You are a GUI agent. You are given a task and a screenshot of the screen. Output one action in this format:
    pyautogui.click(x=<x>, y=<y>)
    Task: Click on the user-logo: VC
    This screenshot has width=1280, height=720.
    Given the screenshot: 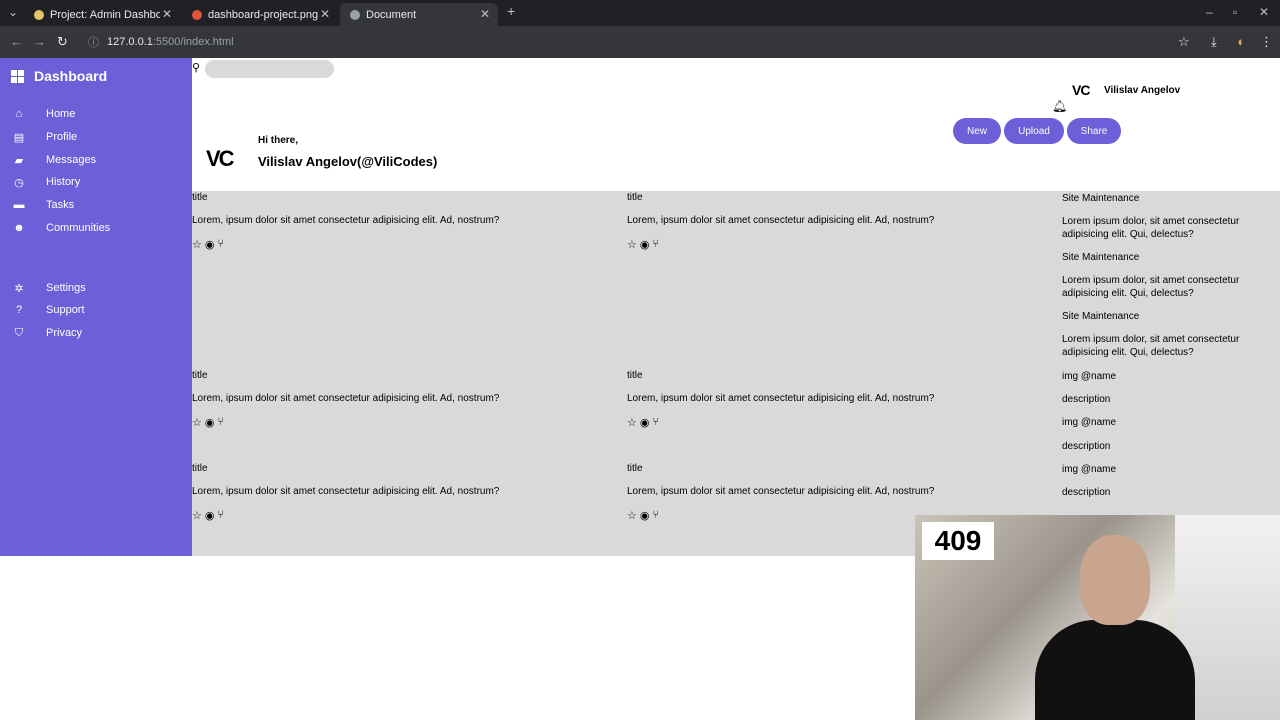 What is the action you would take?
    pyautogui.click(x=220, y=158)
    